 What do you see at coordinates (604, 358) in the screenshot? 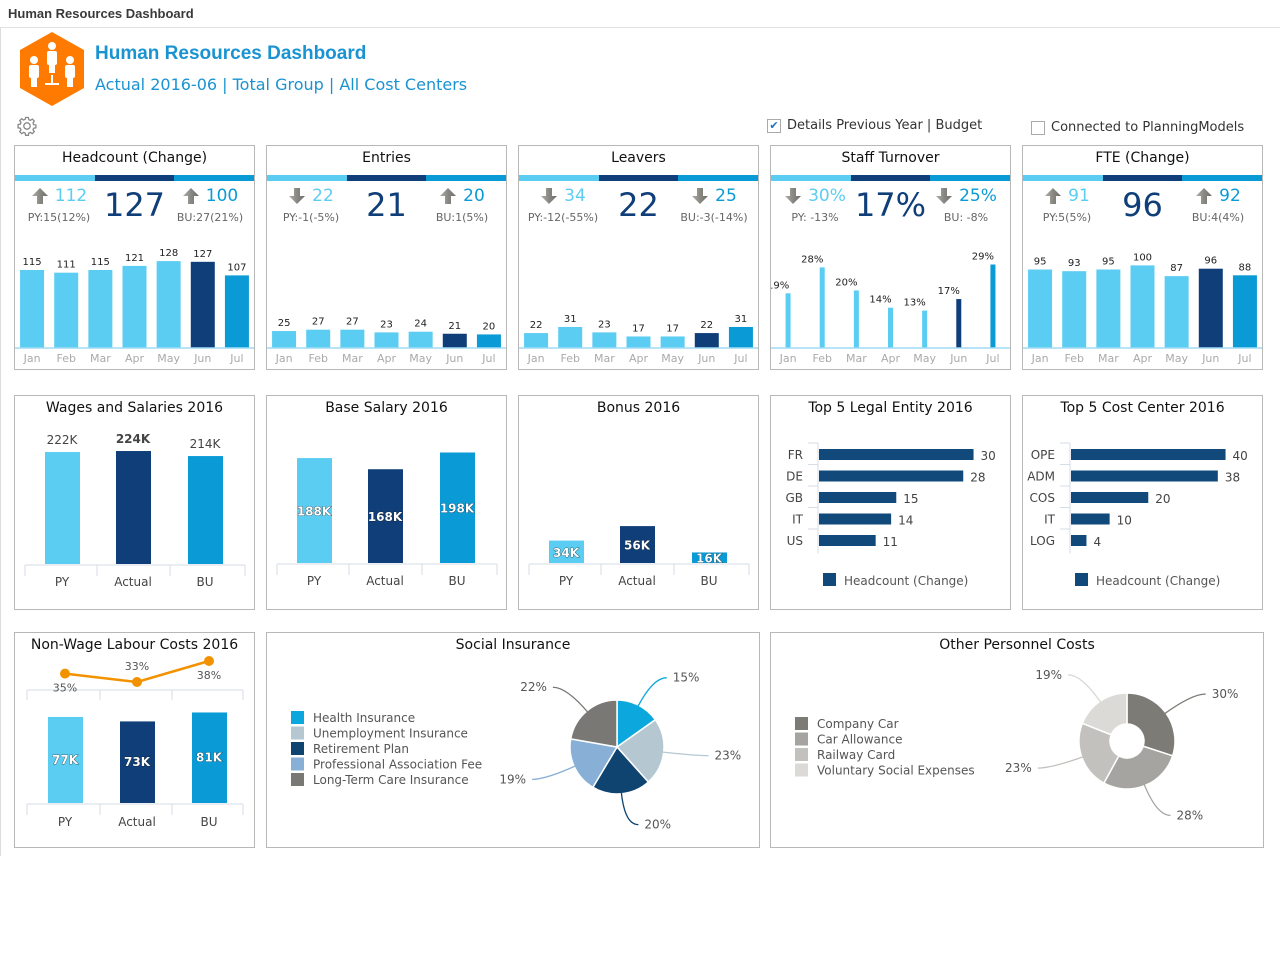
I see `month-tick-label: Mar` at bounding box center [604, 358].